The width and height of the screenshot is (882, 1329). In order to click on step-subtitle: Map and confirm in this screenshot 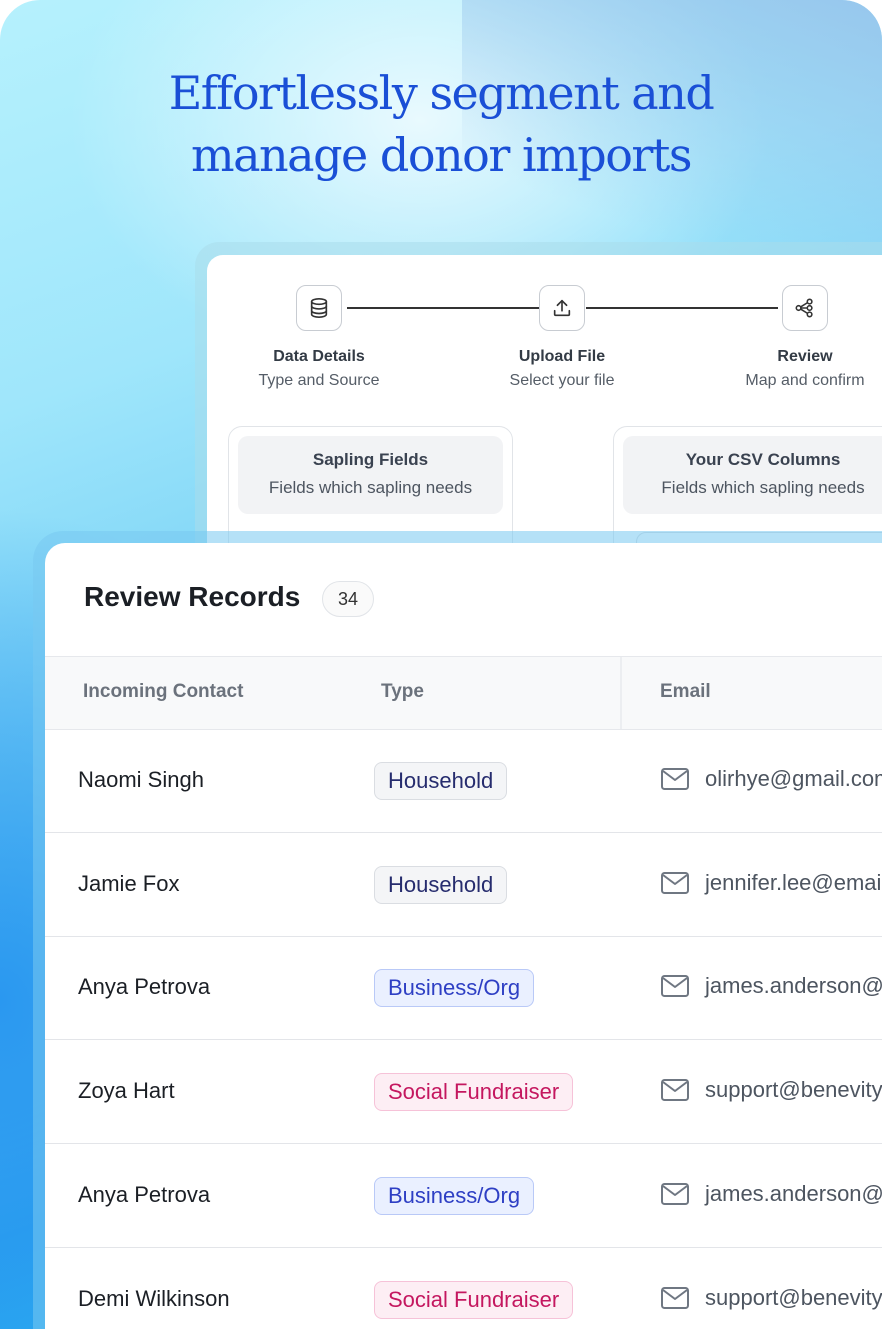, I will do `click(805, 380)`.